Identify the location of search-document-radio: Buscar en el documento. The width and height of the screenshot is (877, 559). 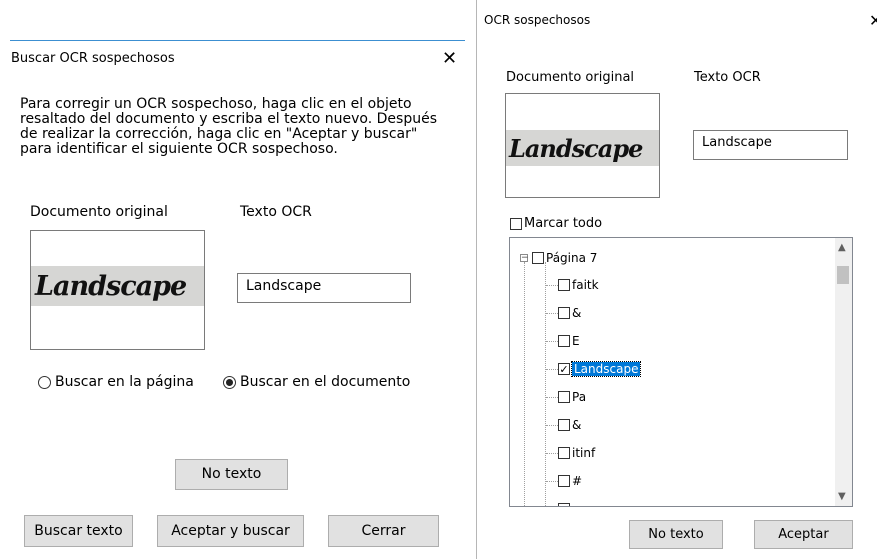
(316, 382).